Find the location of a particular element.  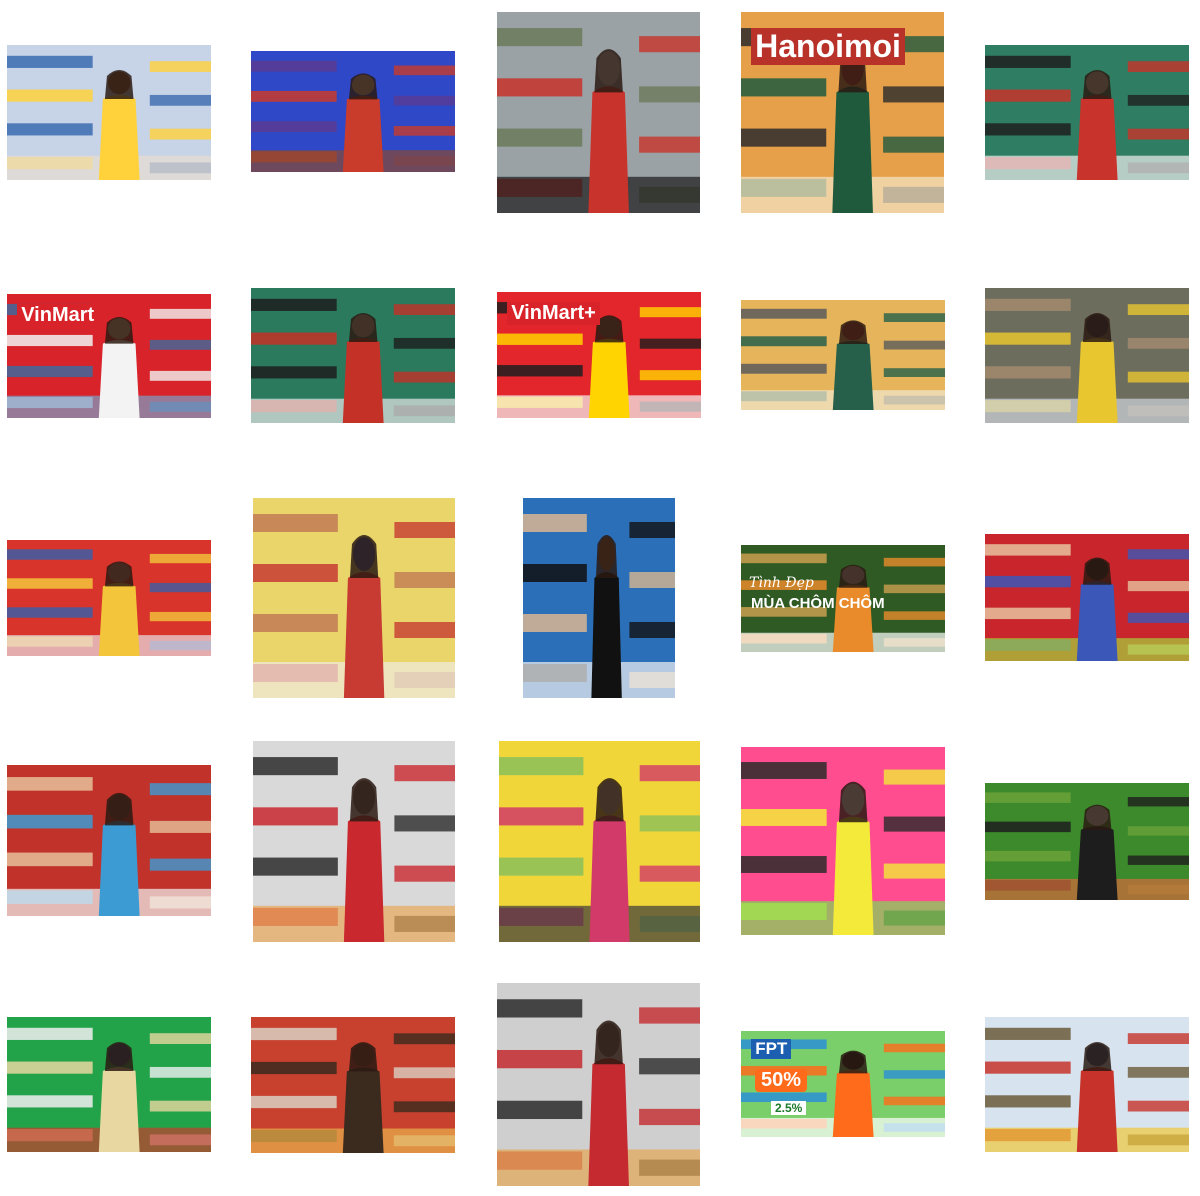

promo-badge: 50% is located at coordinates (781, 1081).